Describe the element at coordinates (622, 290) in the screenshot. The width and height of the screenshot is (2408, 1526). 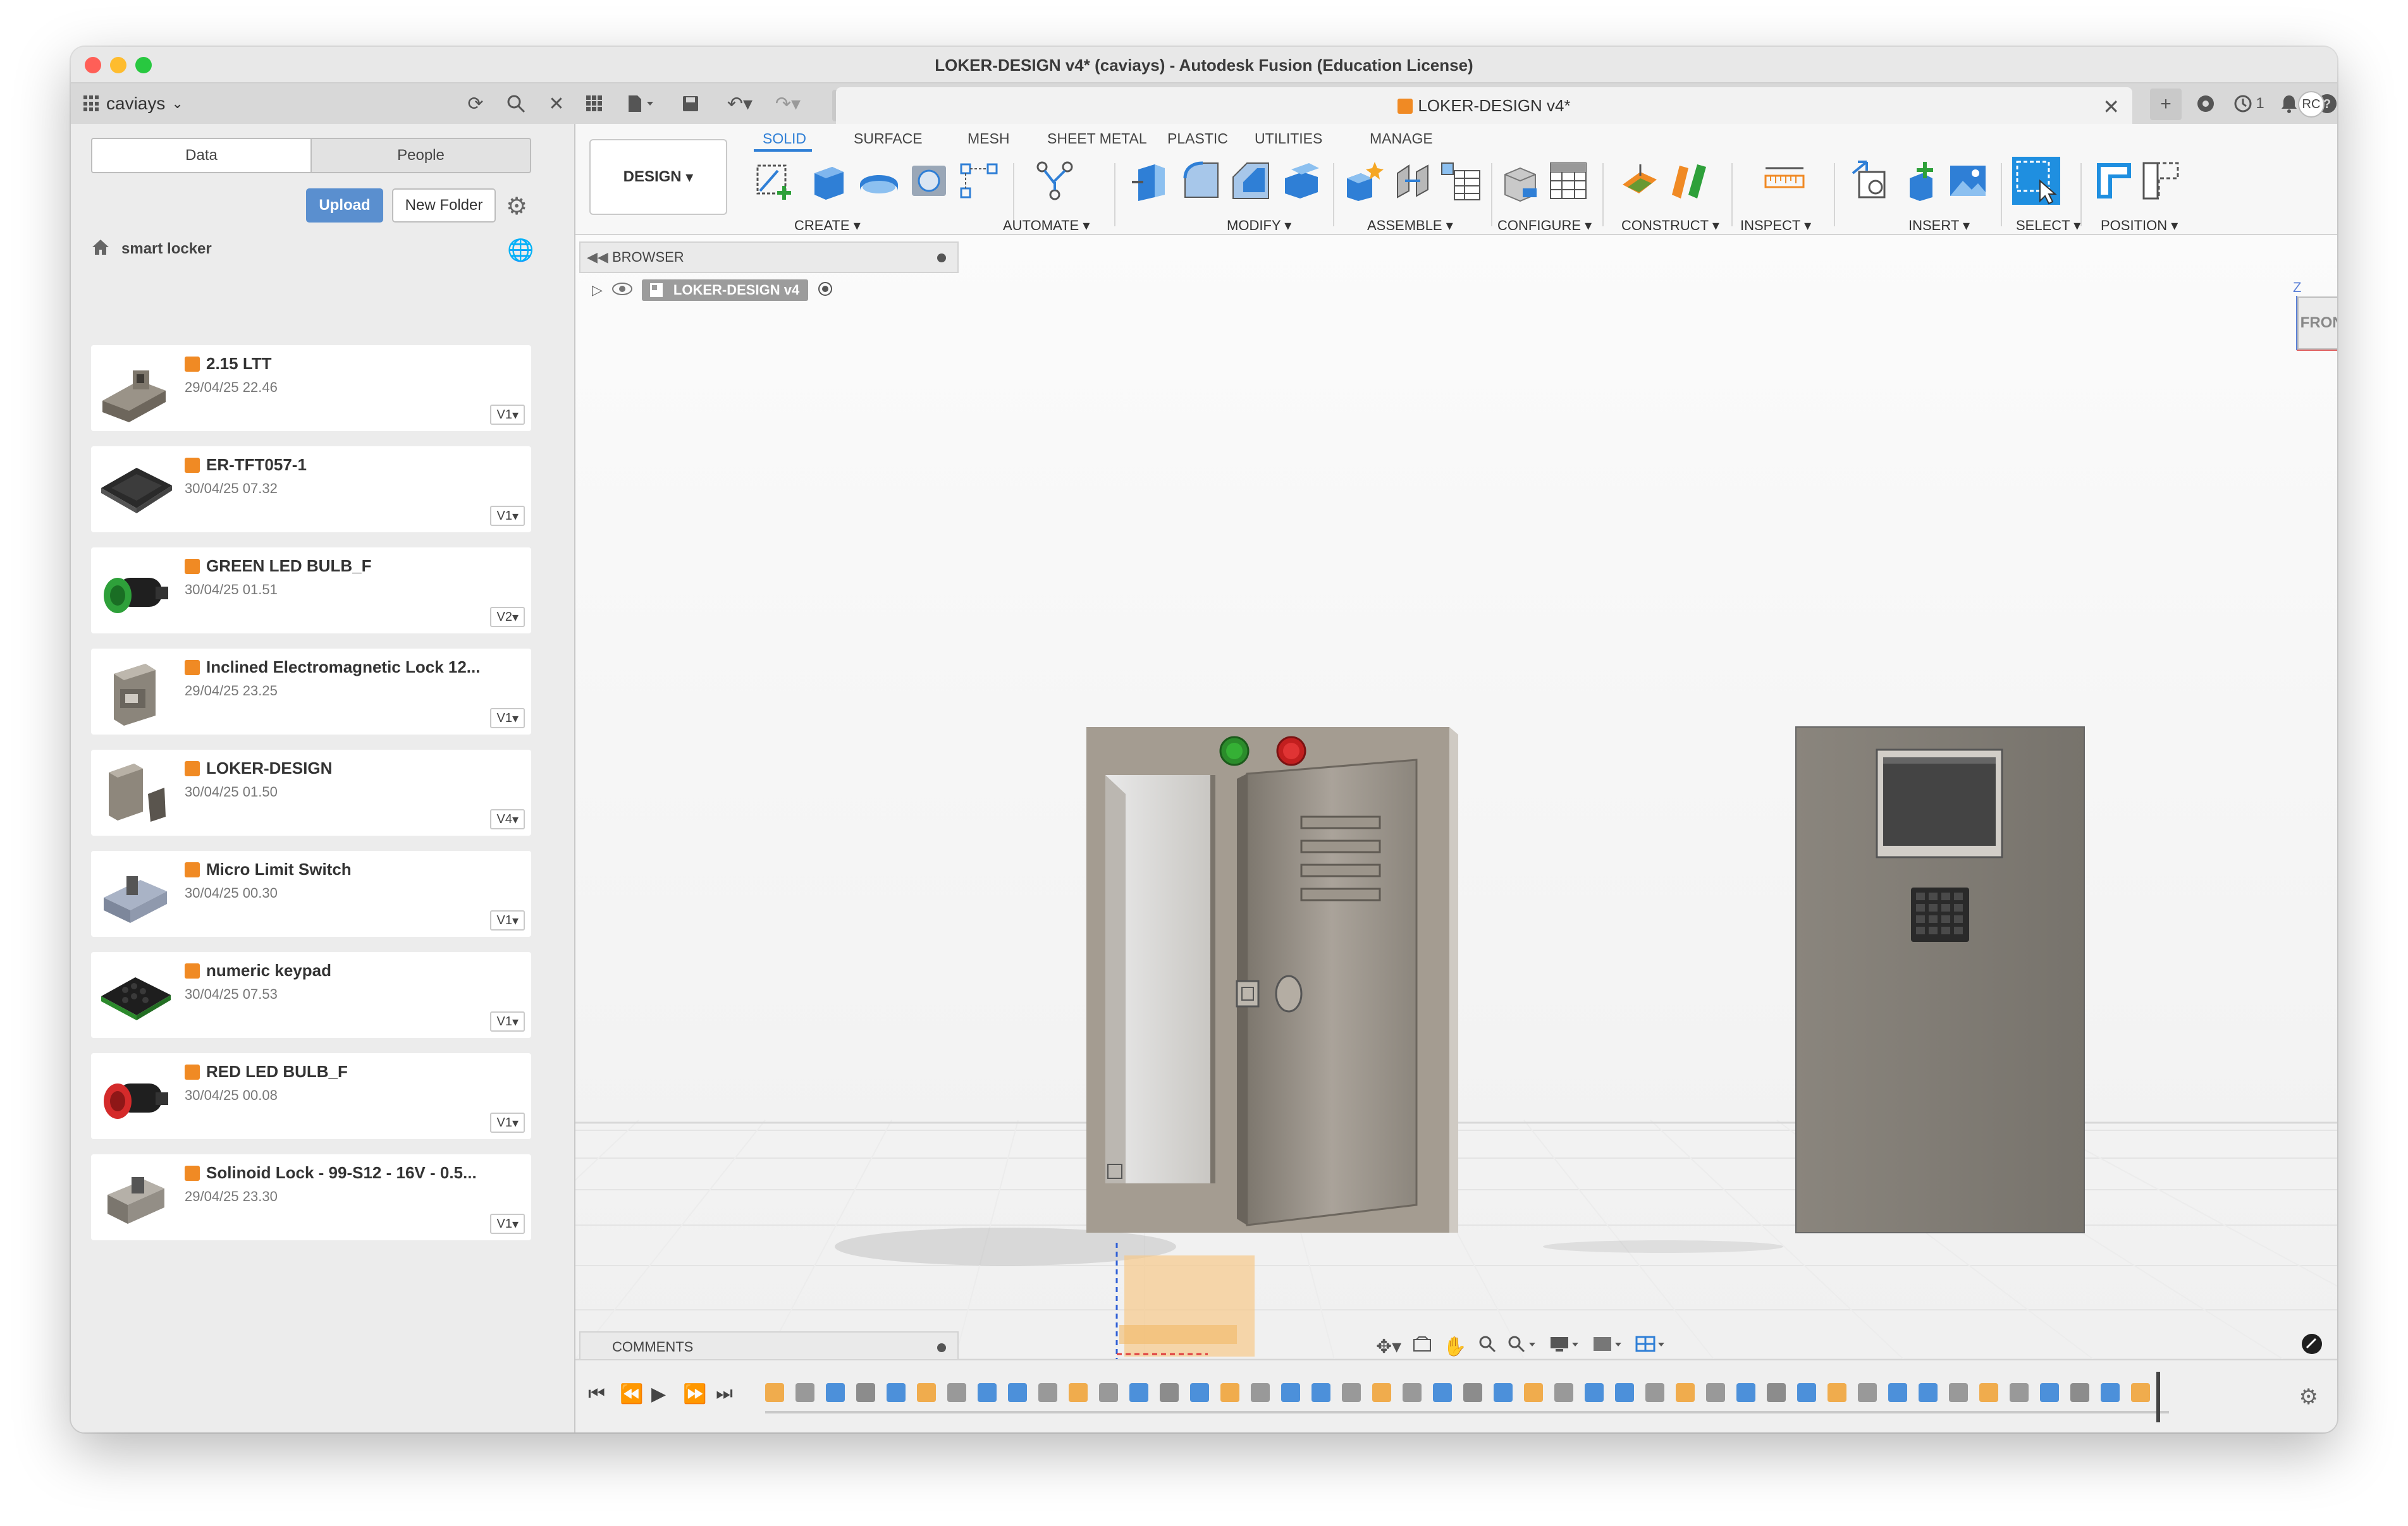
I see `visibility-eye-icon` at that location.